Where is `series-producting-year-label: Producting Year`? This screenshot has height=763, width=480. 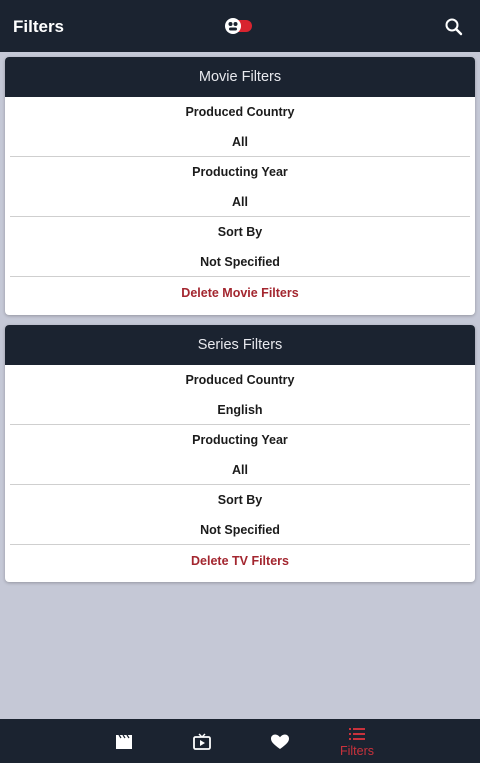
series-producting-year-label: Producting Year is located at coordinates (240, 440).